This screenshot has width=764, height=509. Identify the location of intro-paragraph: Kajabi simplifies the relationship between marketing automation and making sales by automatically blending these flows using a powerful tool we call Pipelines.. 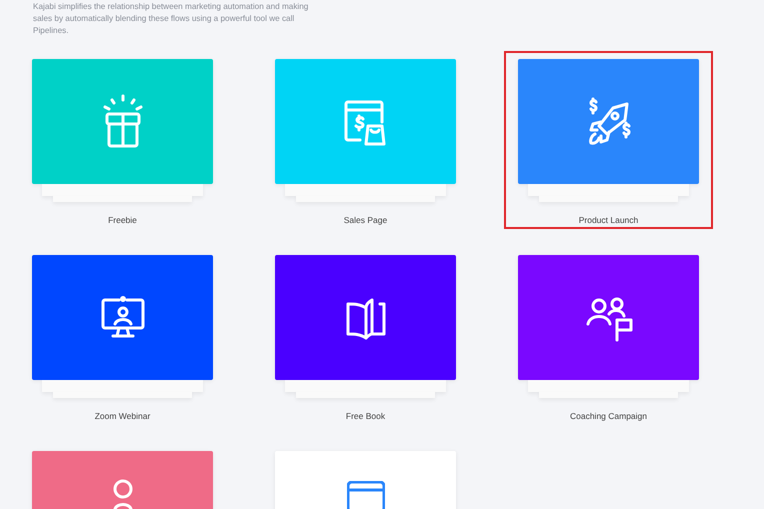
(171, 19).